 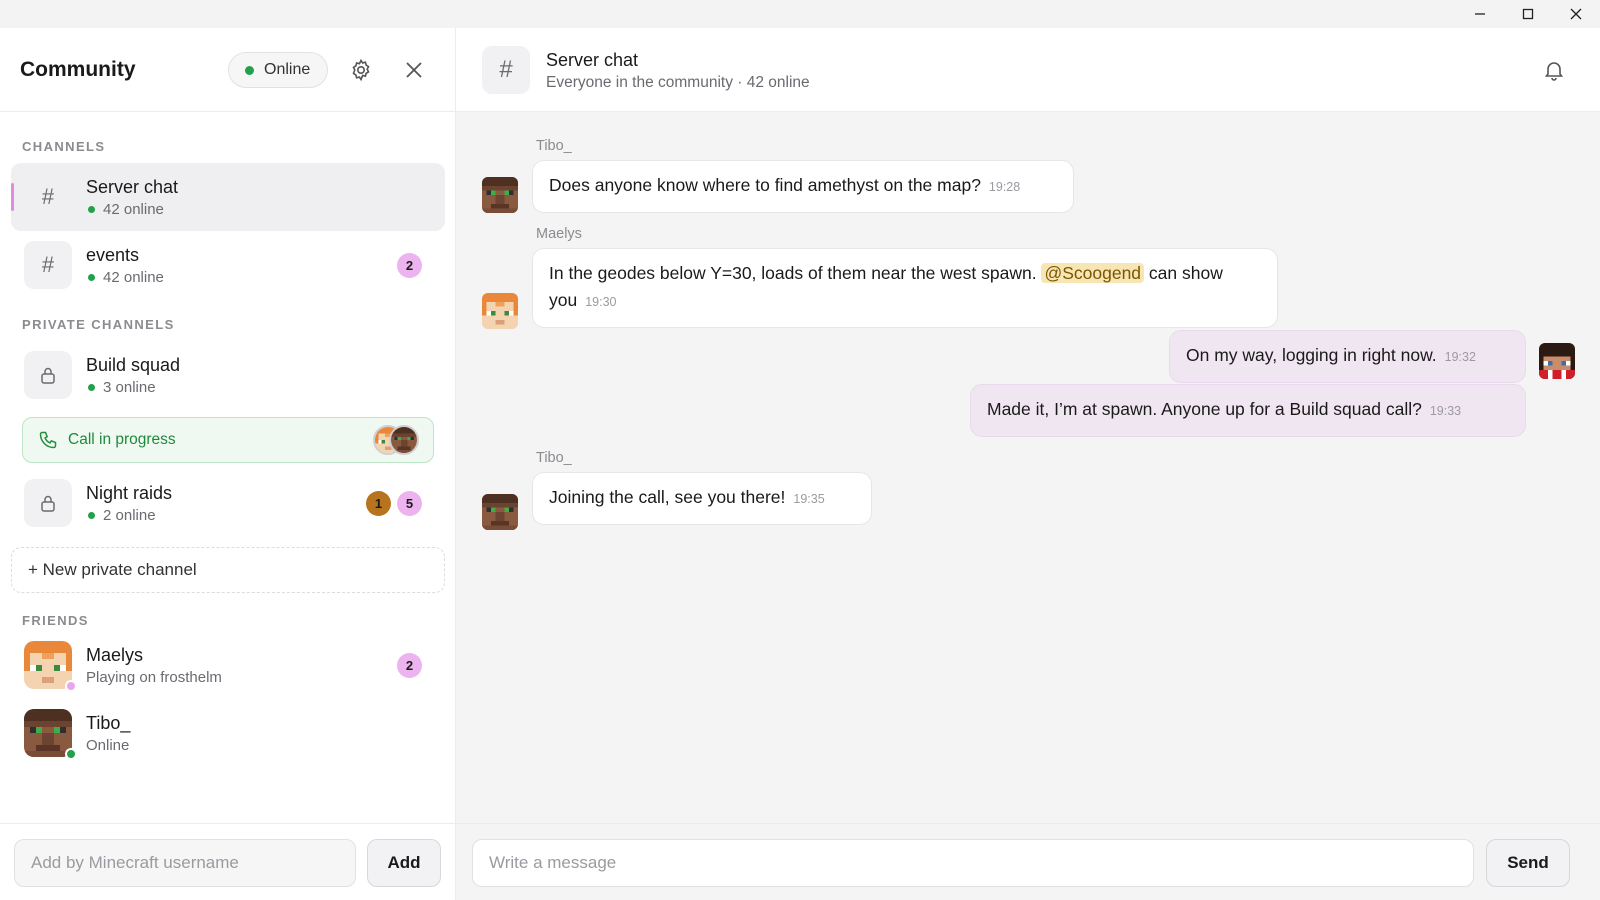 I want to click on friend-tibo: Tibo_ Online, so click(x=228, y=733).